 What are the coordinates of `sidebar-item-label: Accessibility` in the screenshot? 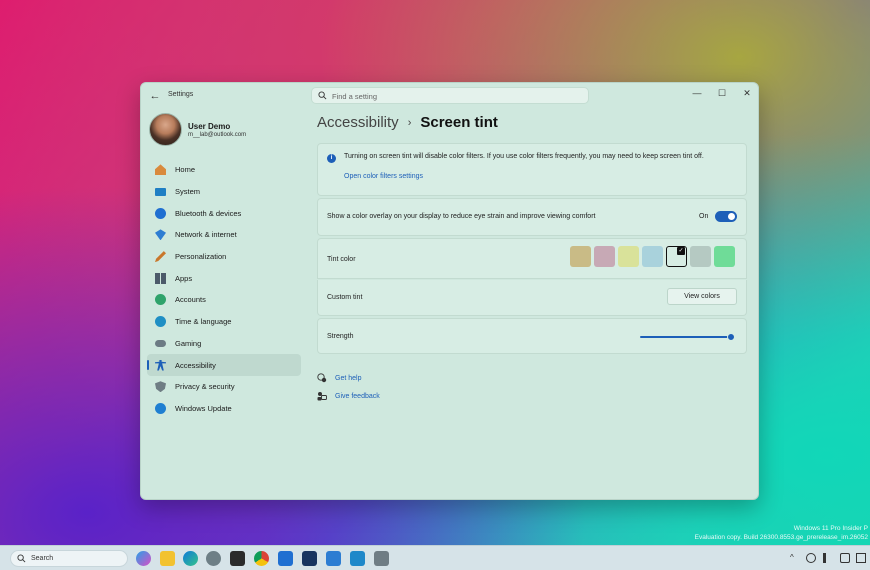 It's located at (195, 365).